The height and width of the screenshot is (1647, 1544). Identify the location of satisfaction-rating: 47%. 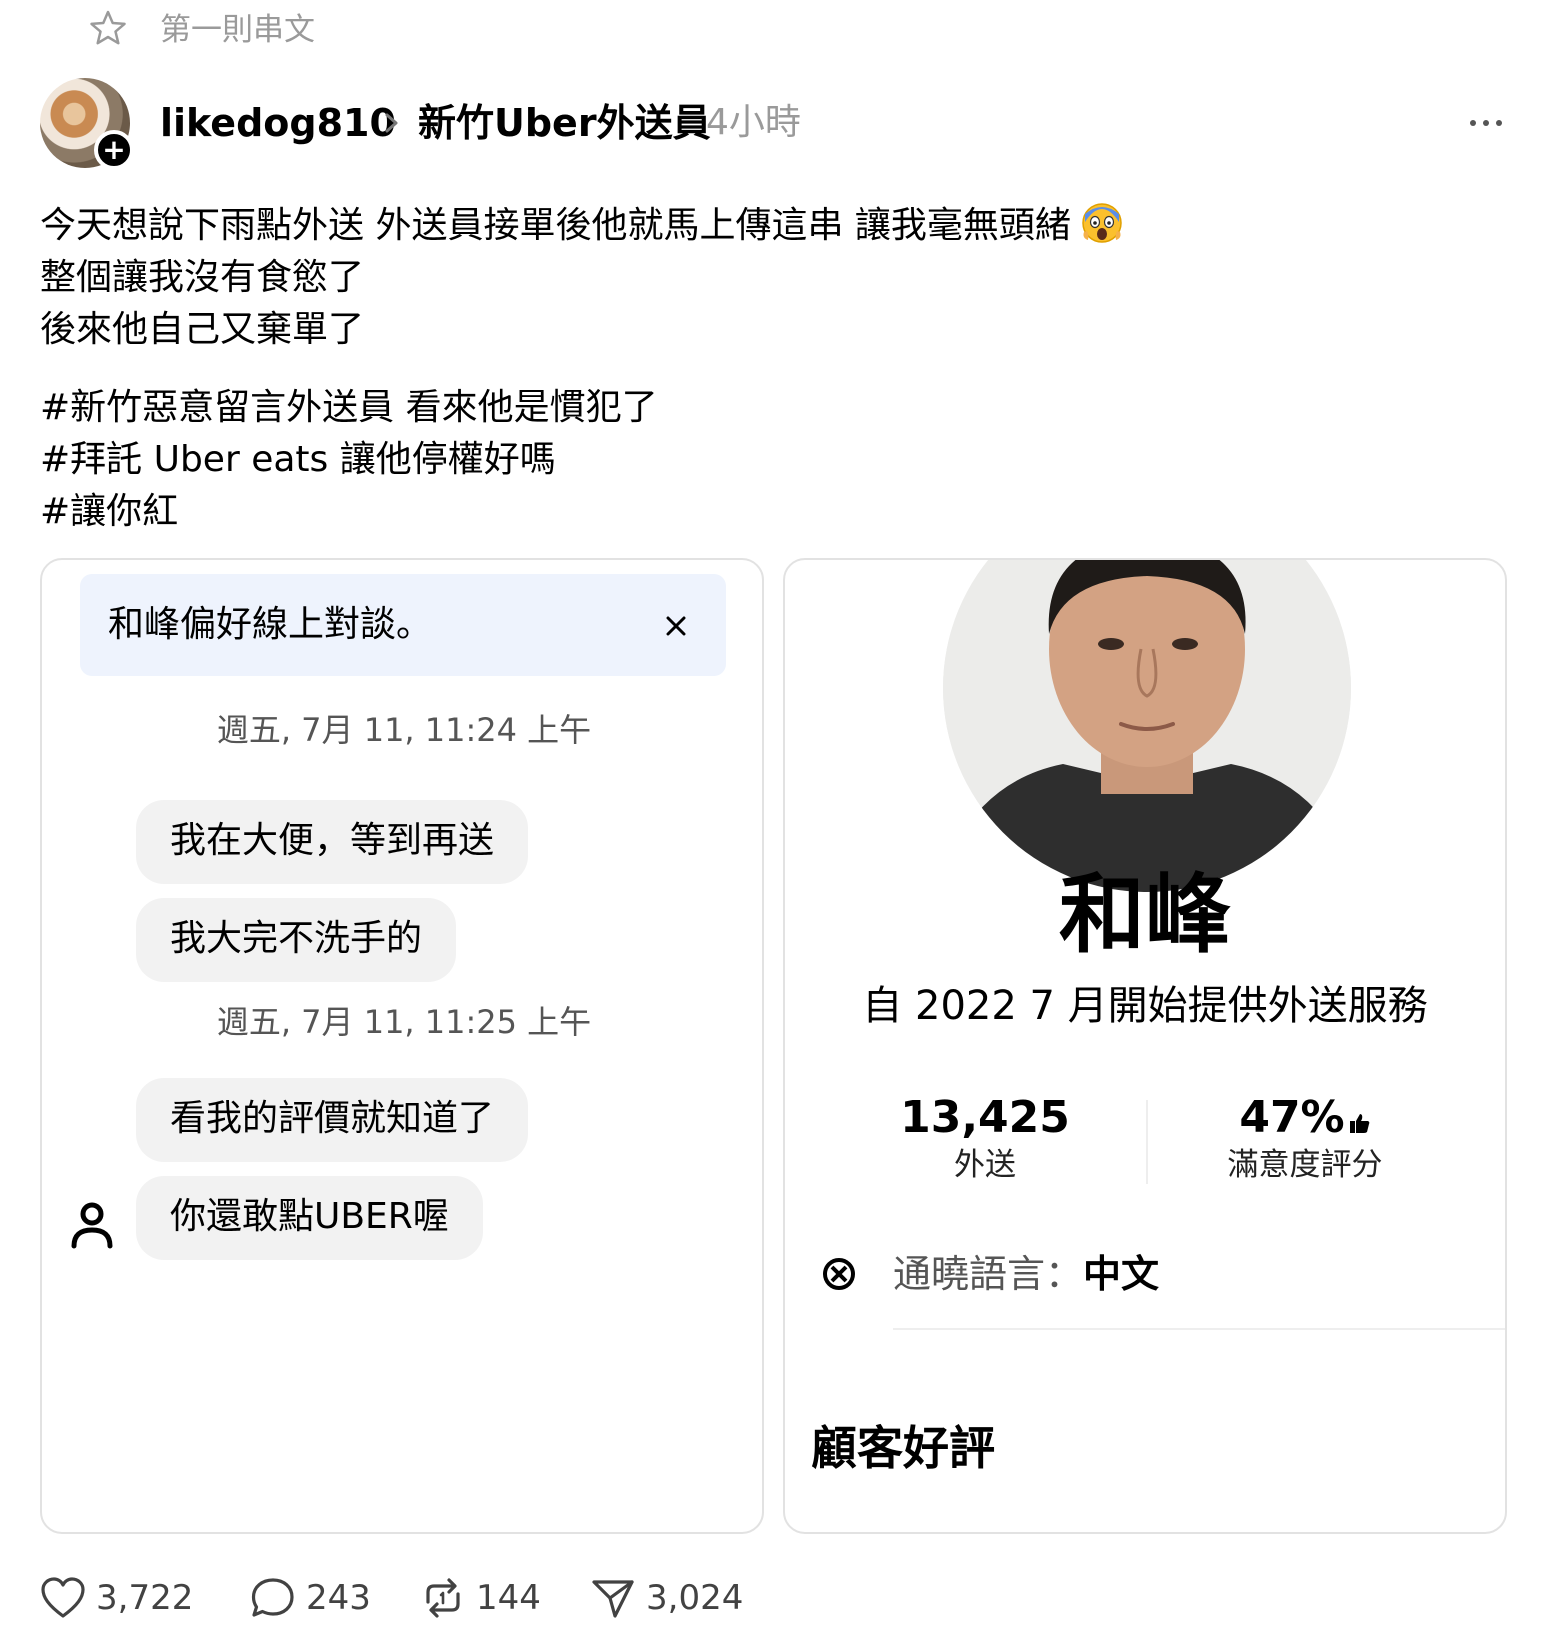
(1305, 1118).